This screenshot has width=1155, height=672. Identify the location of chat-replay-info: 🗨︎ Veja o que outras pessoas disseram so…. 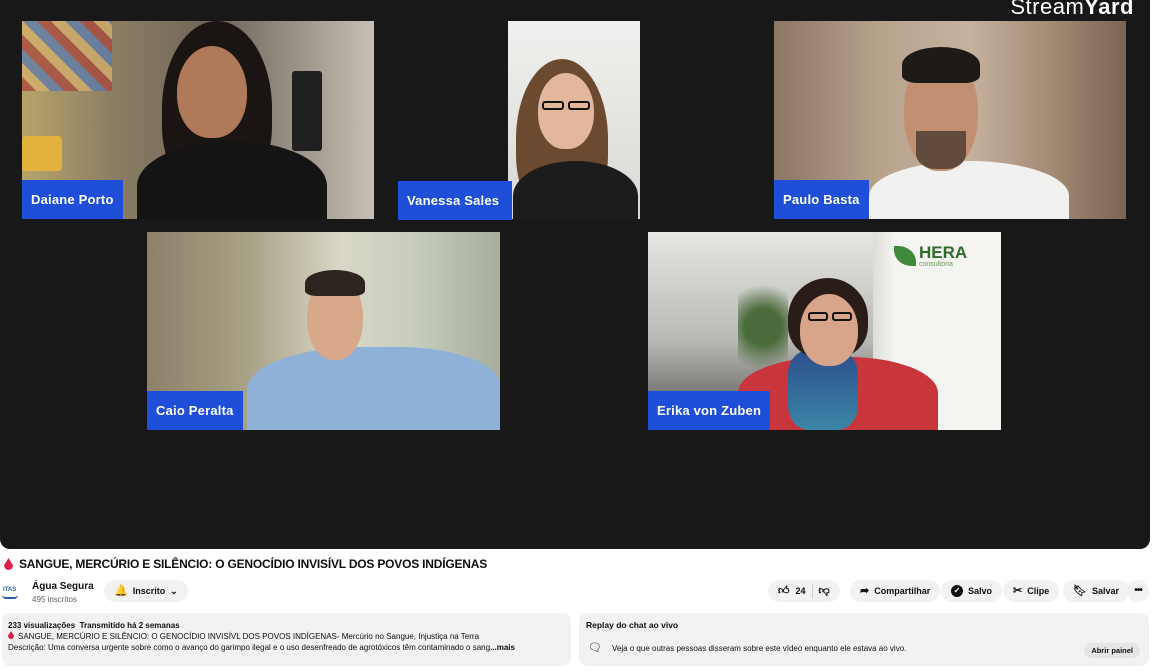
(747, 648).